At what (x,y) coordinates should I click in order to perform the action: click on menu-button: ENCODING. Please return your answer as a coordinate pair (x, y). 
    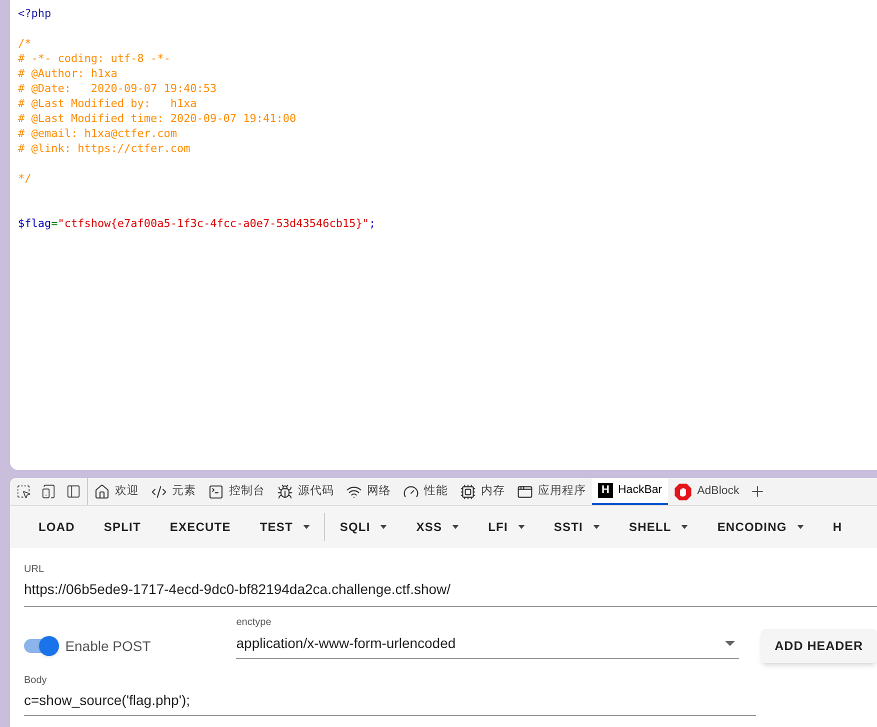
    Looking at the image, I should click on (760, 527).